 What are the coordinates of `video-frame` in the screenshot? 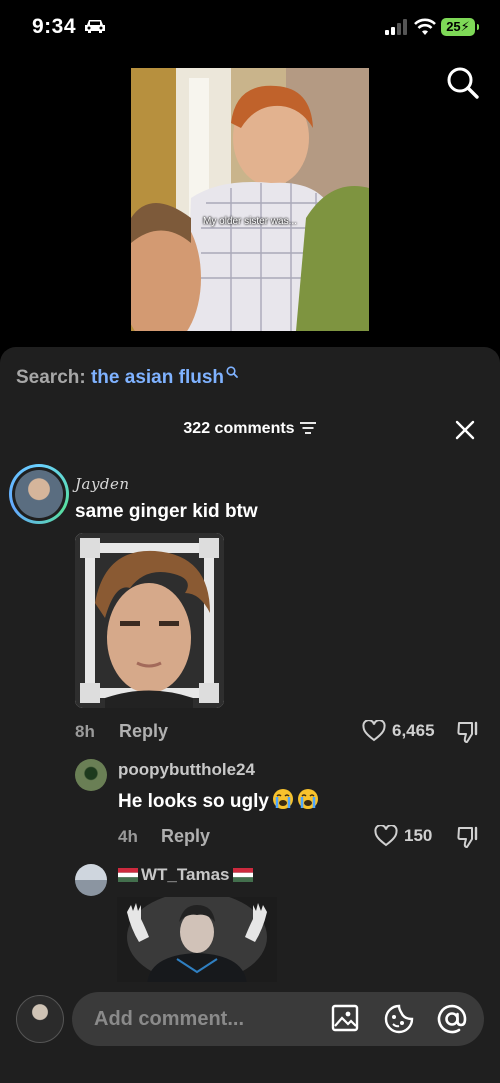 It's located at (250, 199).